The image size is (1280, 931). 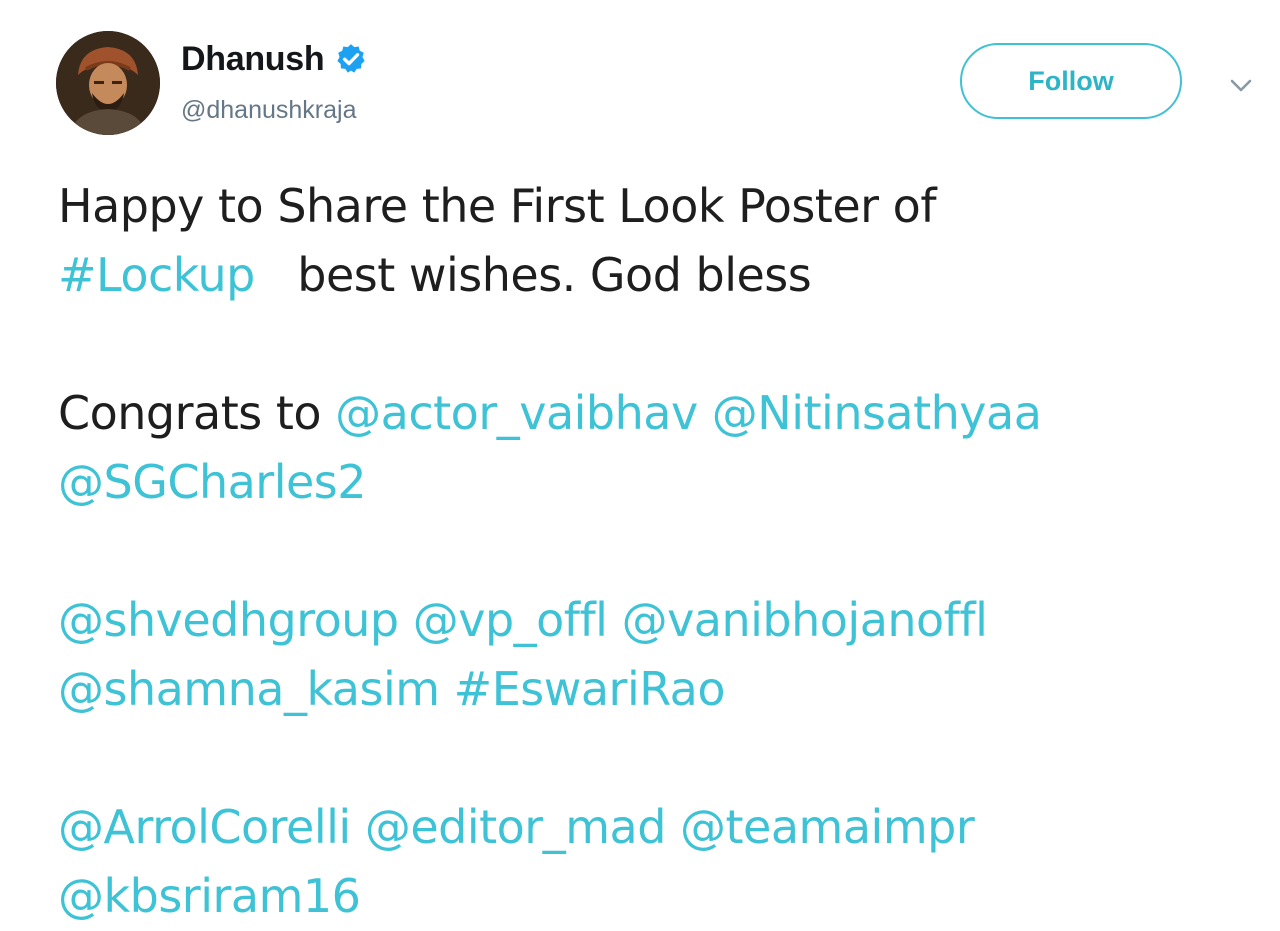 What do you see at coordinates (523, 620) in the screenshot?
I see `mention-links: @shvedhgroup @vp_offl @vanibhojanoffl` at bounding box center [523, 620].